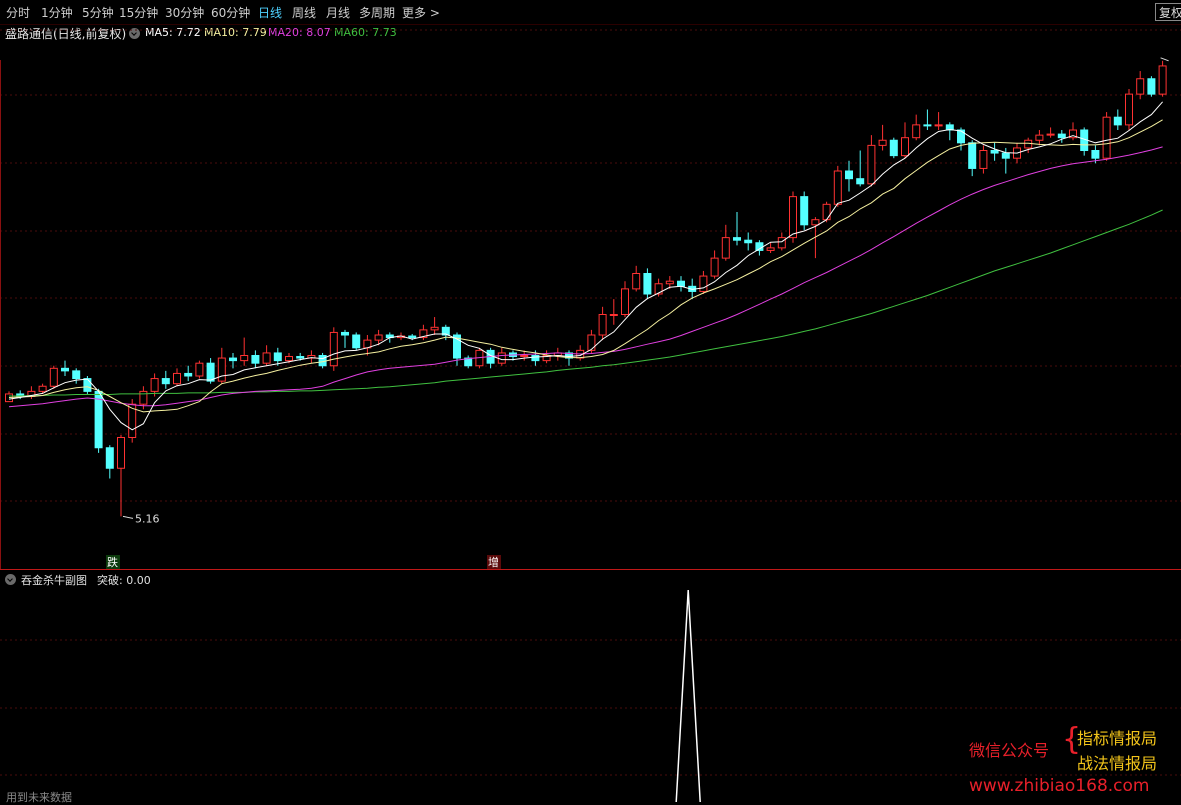  I want to click on watermark-label: 微信公众号, so click(1009, 750).